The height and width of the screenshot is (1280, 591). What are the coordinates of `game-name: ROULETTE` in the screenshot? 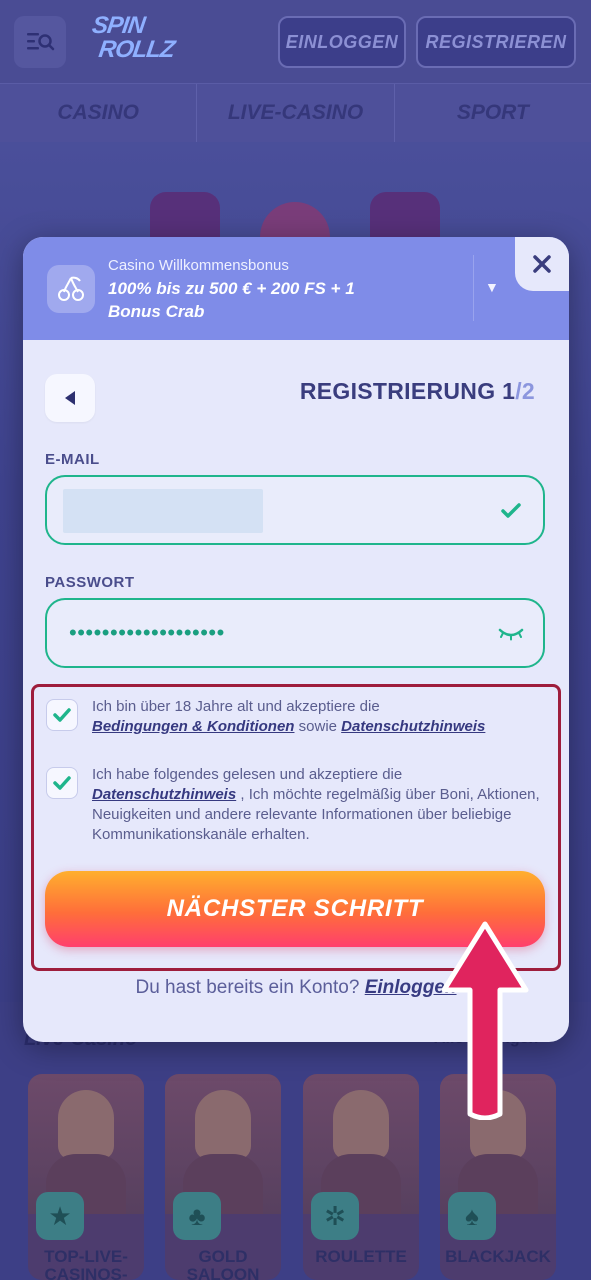 It's located at (361, 1256).